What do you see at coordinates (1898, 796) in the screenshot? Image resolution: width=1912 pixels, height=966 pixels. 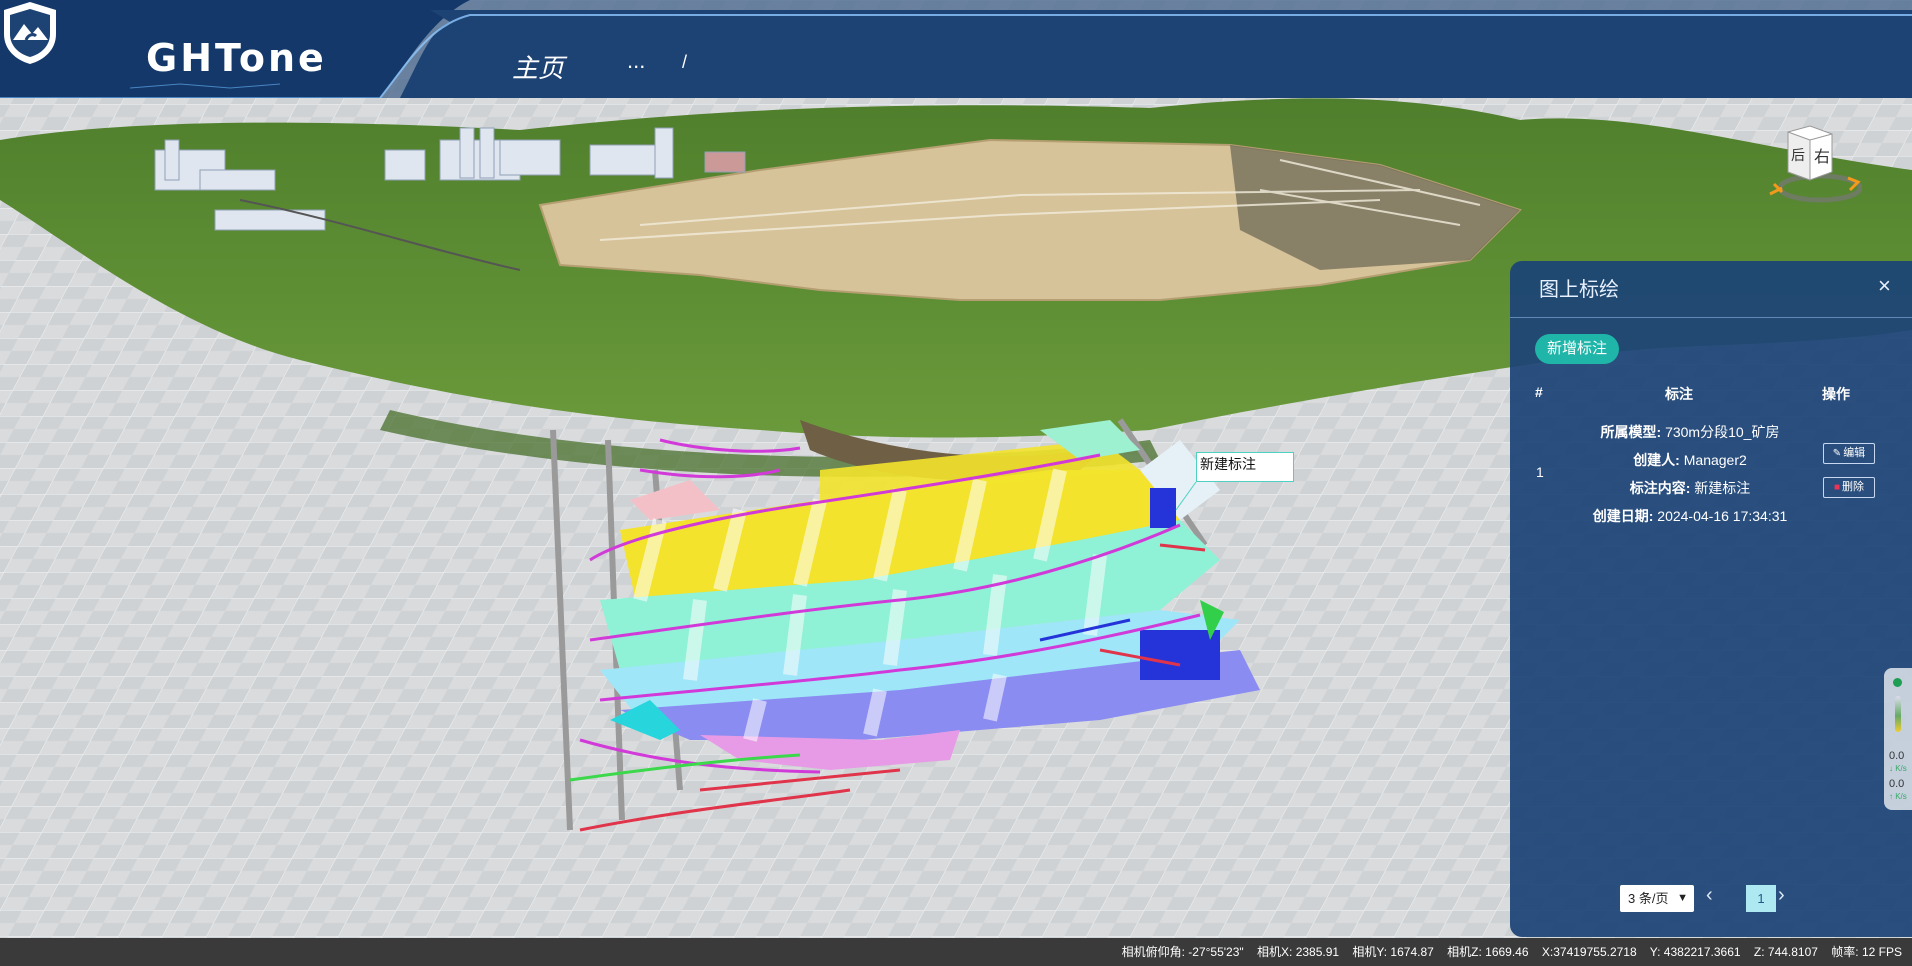 I see `up-speed-unit: ↑ K/s` at bounding box center [1898, 796].